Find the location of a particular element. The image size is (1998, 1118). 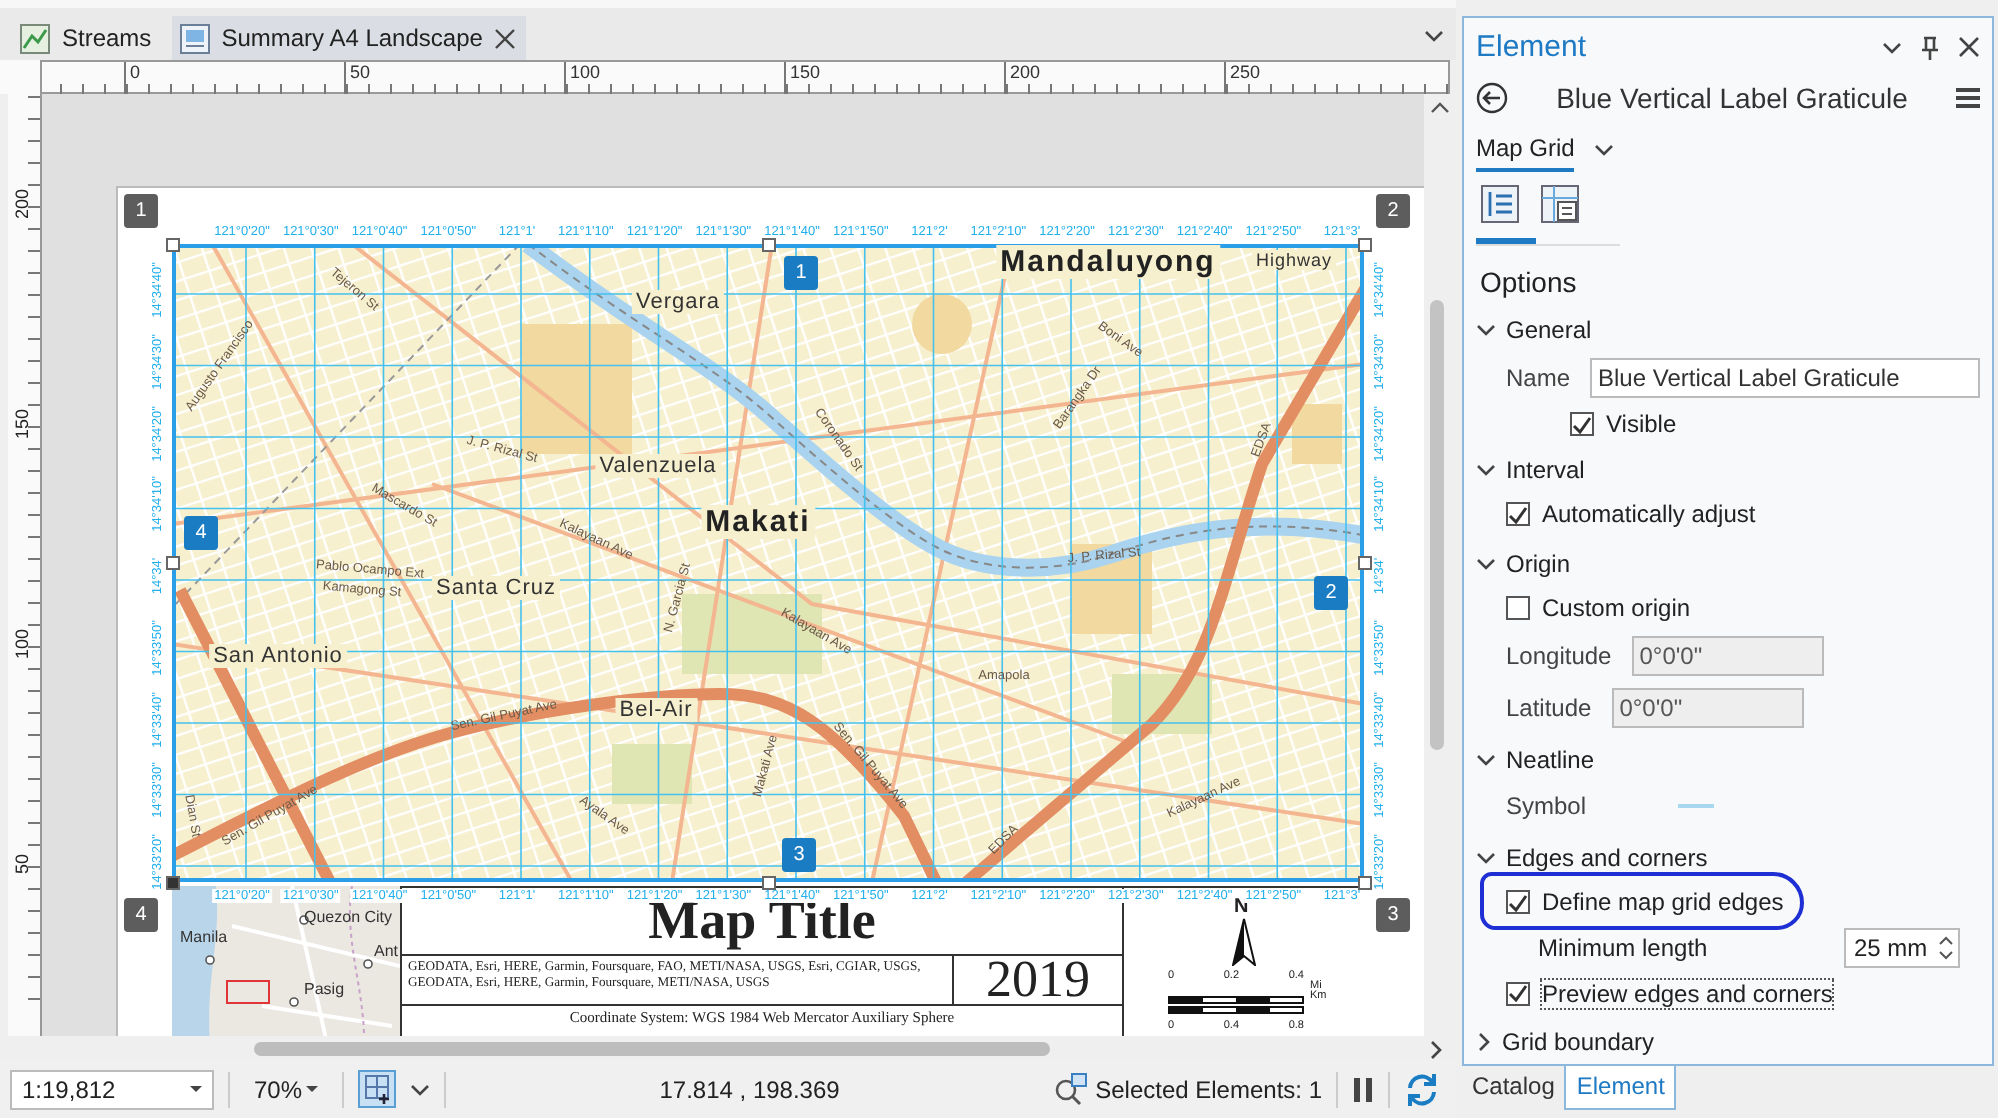

corner-marker: 1 is located at coordinates (141, 211).